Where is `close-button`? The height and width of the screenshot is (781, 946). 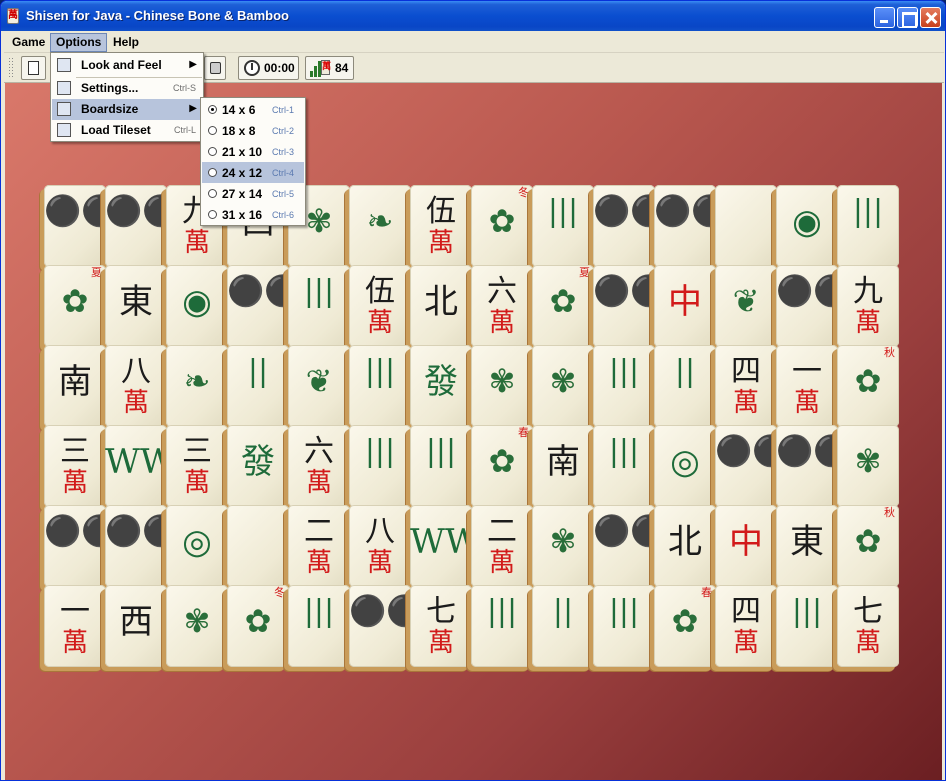 close-button is located at coordinates (930, 17).